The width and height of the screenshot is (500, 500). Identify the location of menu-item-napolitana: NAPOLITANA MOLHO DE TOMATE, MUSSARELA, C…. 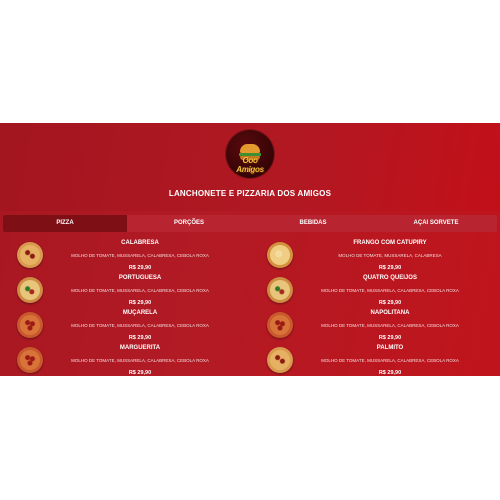
(375, 326).